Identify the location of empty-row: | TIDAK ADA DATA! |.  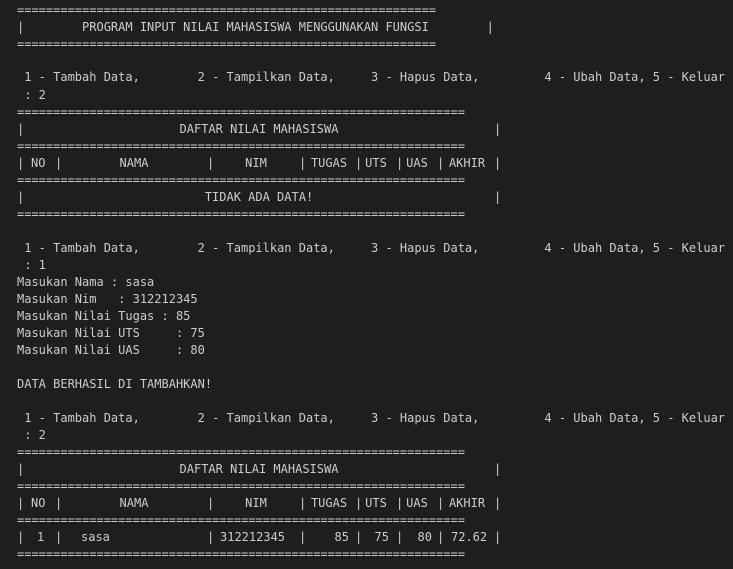
(259, 197).